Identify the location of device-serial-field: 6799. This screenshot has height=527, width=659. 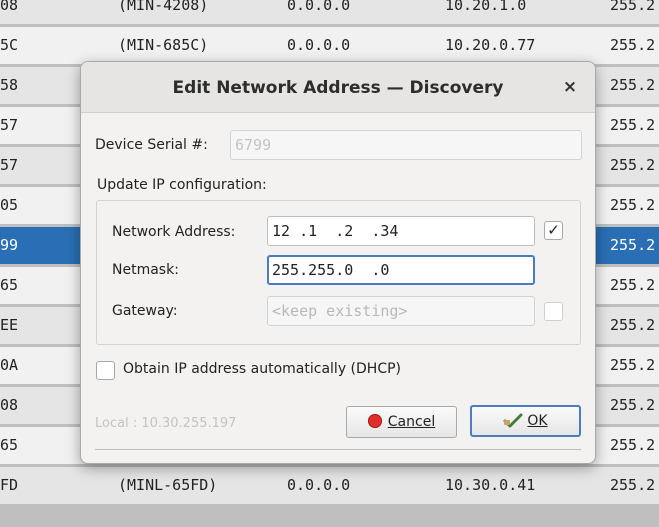
(406, 145).